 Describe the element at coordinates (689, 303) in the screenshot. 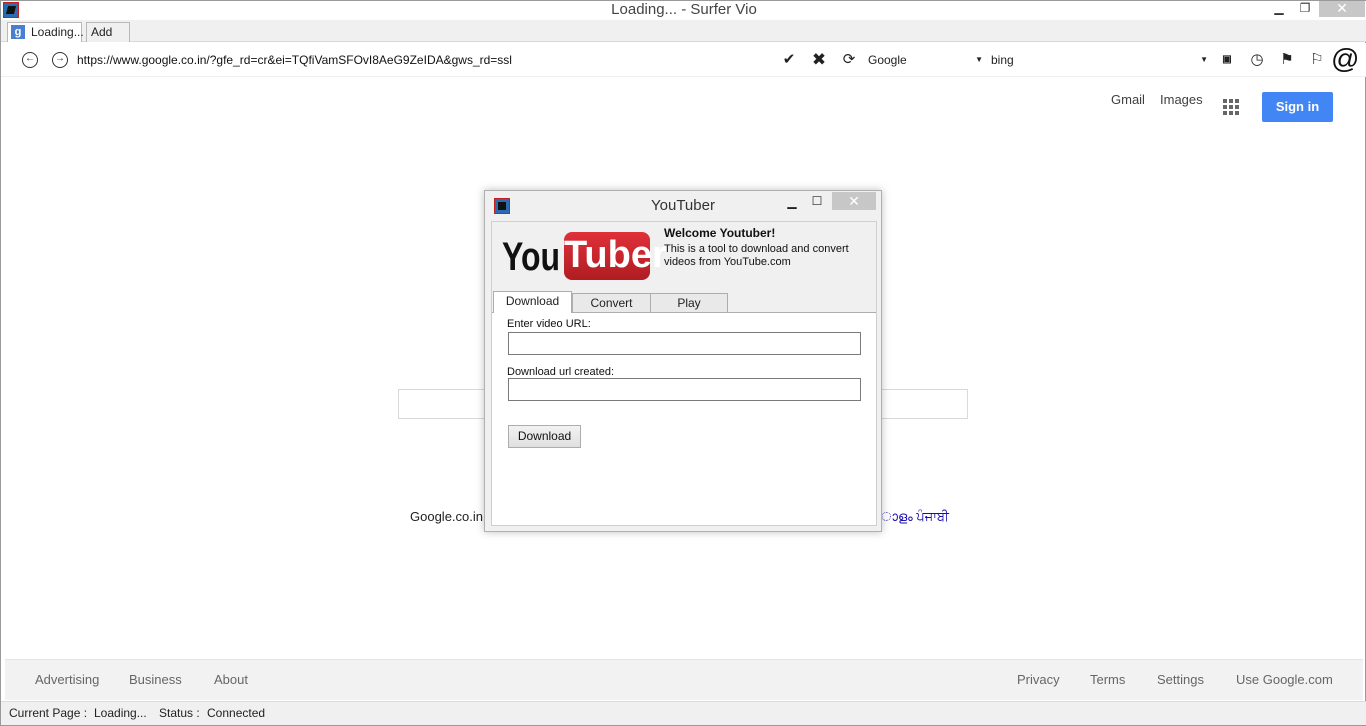

I see `tab-play: Play` at that location.